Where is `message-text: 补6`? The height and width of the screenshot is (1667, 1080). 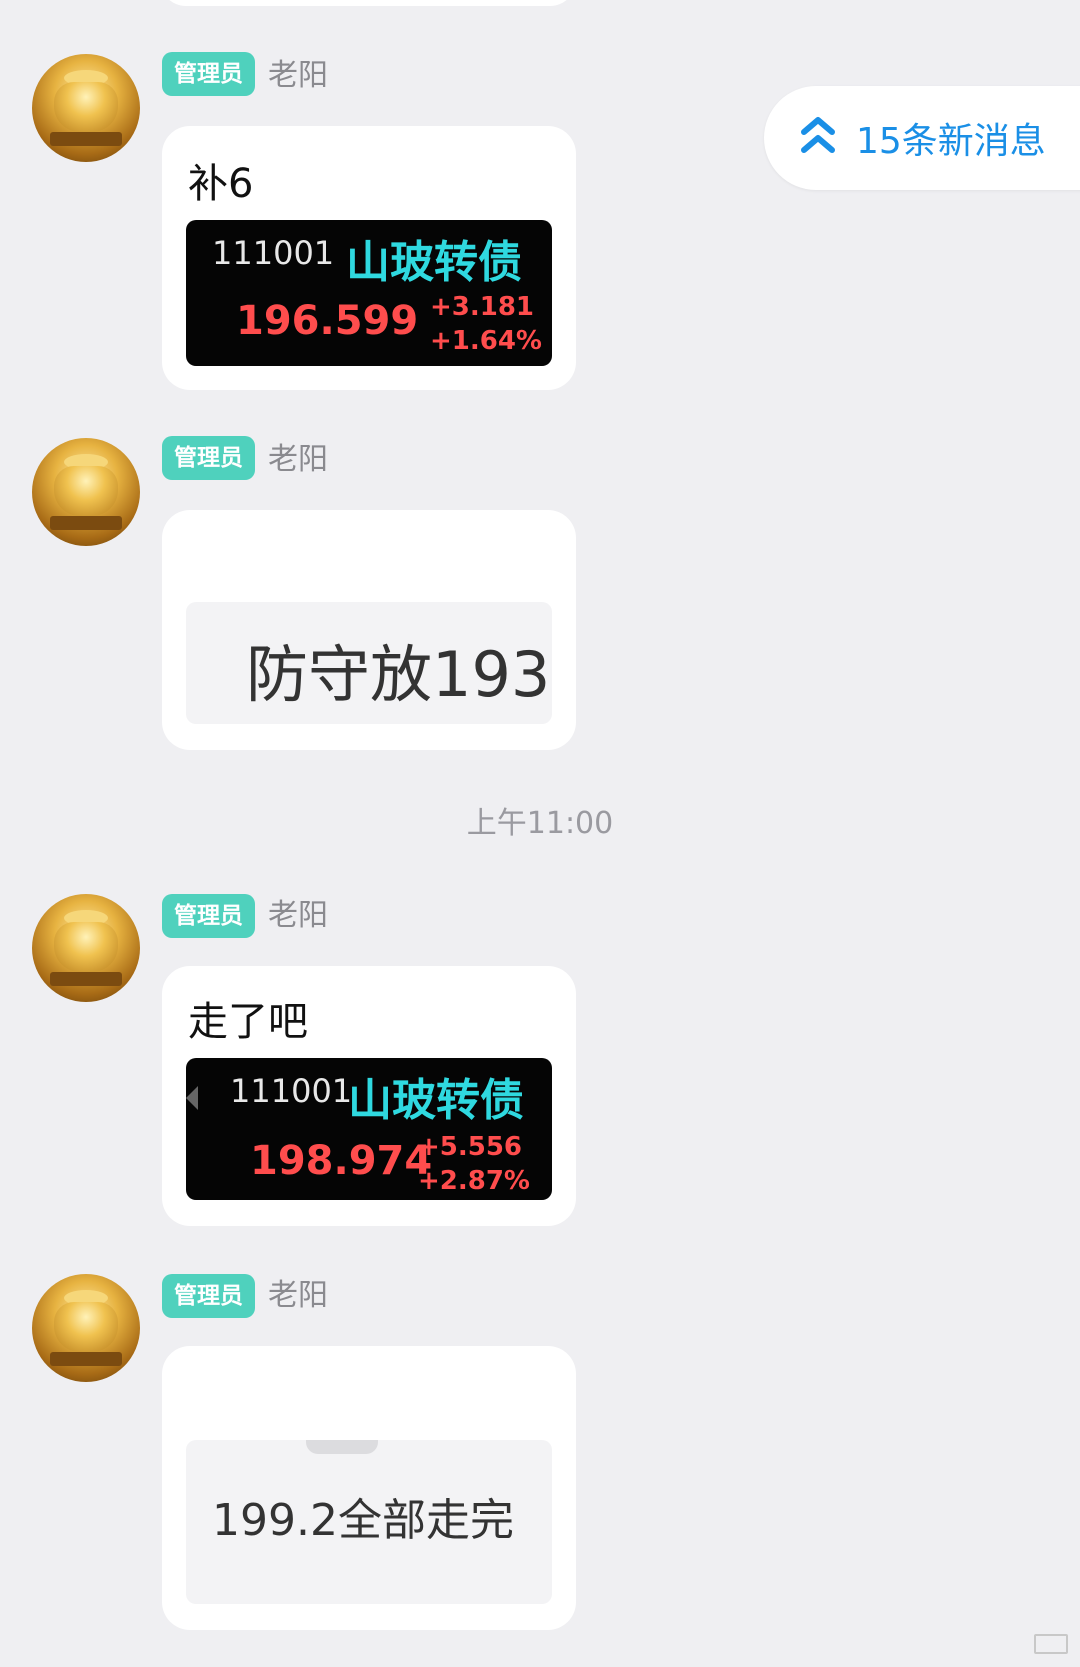 message-text: 补6 is located at coordinates (221, 184).